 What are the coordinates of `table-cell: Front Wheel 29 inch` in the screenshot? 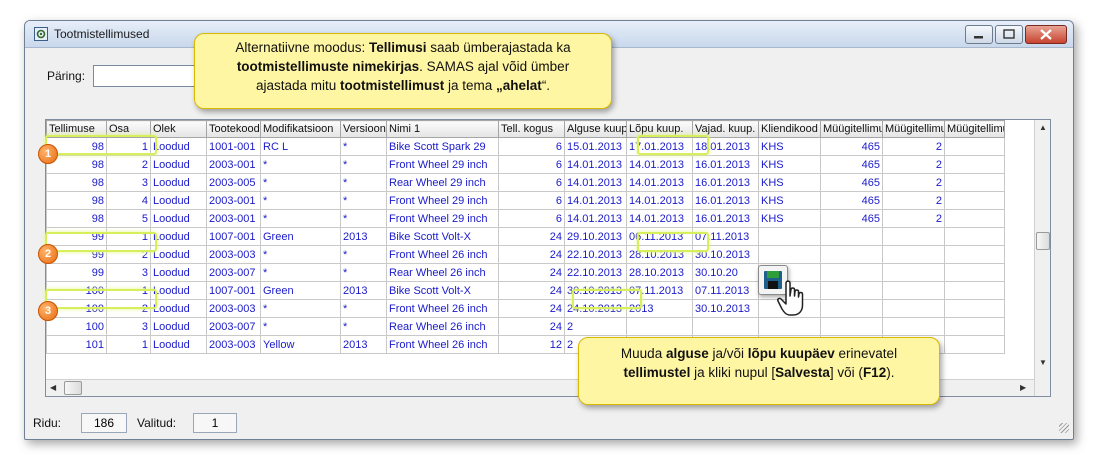 It's located at (442, 218).